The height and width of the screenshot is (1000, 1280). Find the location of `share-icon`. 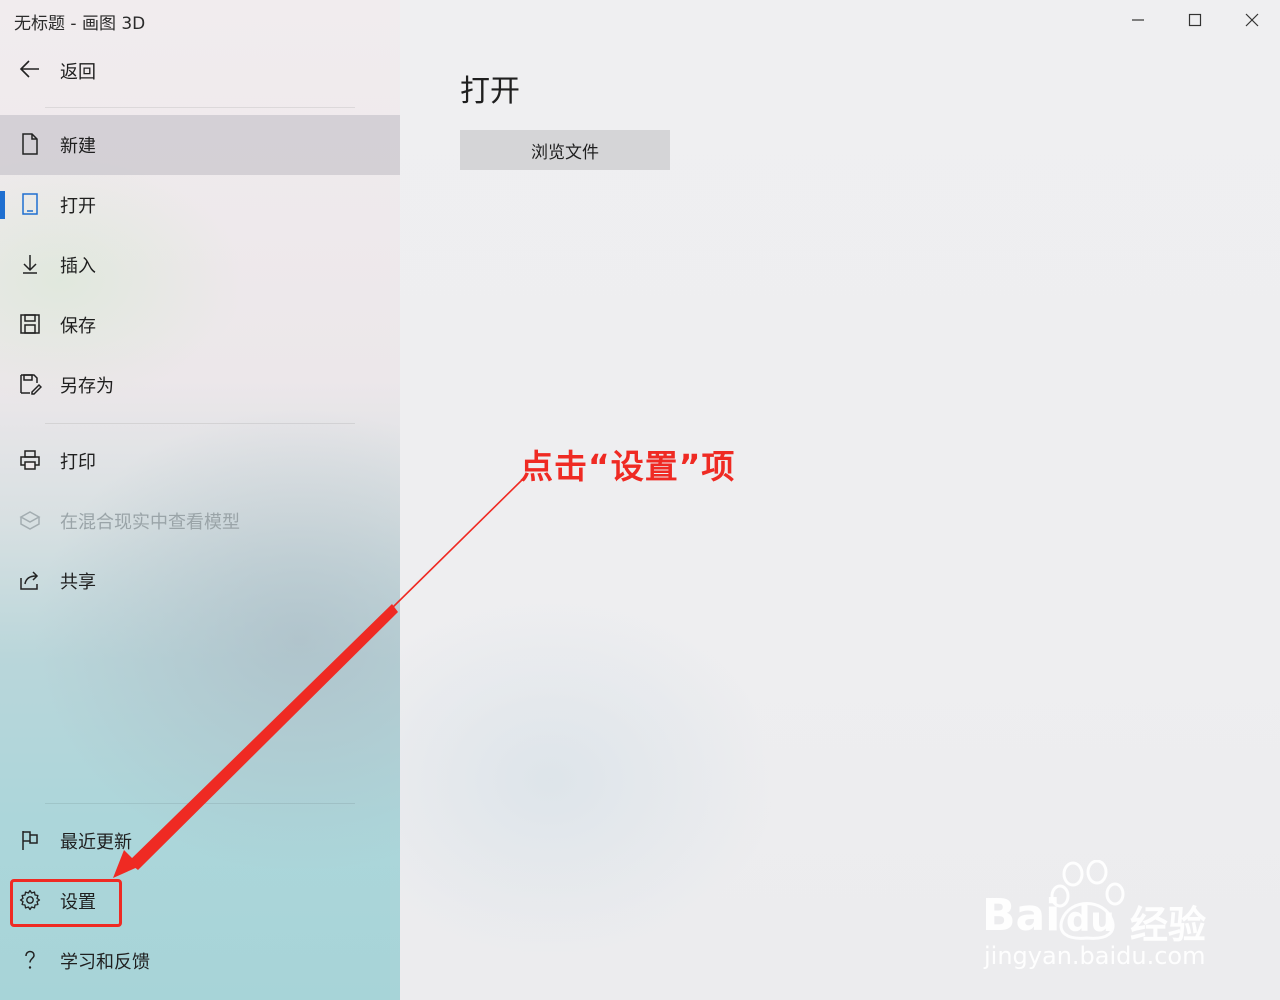

share-icon is located at coordinates (29, 580).